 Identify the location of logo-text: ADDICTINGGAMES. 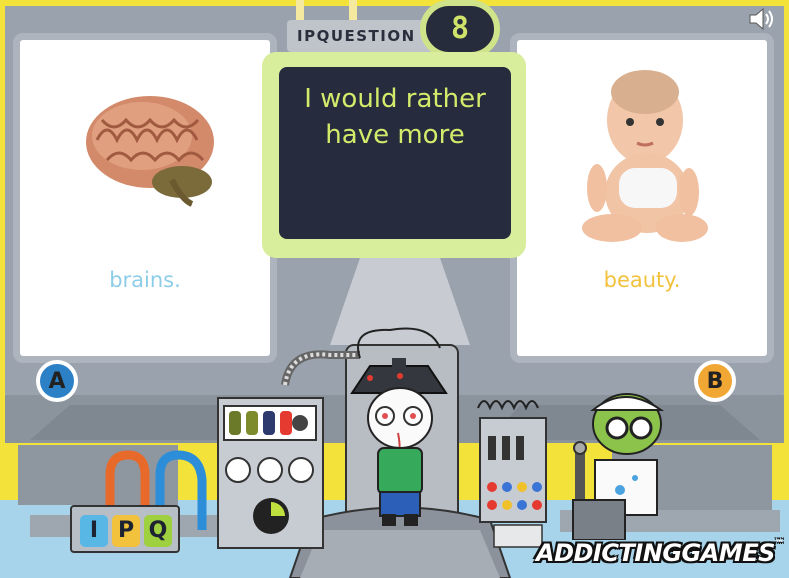
(655, 553).